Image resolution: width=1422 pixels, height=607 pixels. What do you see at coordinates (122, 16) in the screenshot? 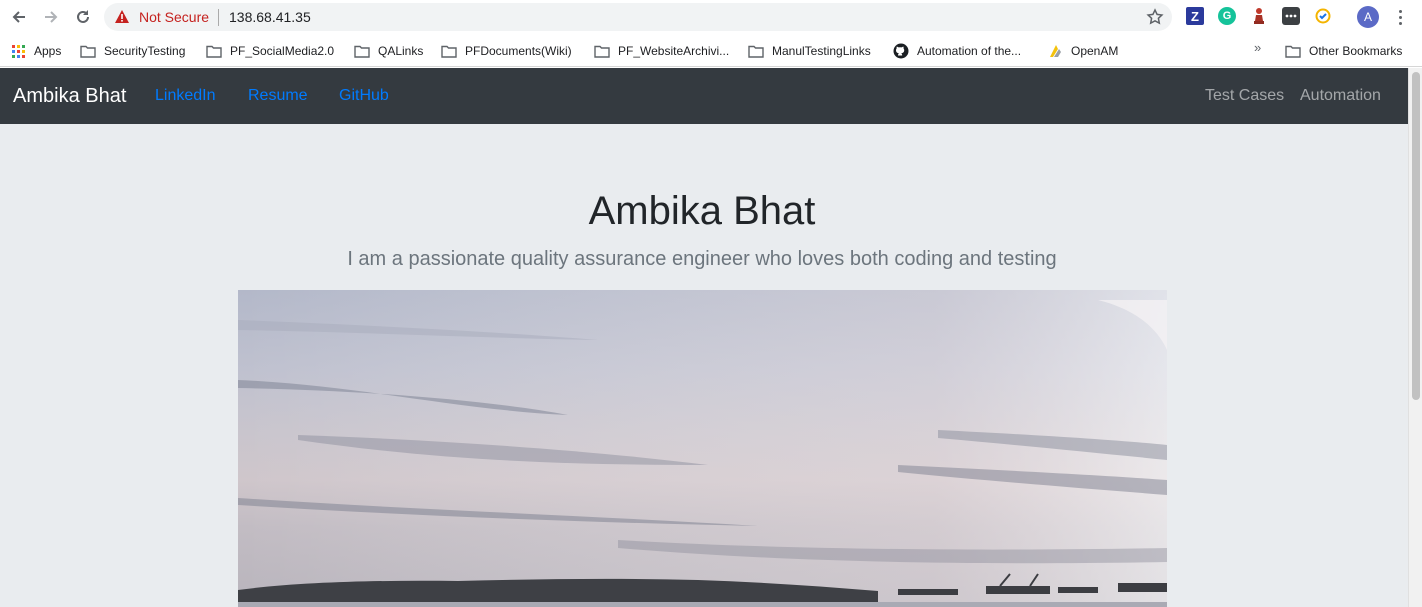
I see `warning-triangle-icon` at bounding box center [122, 16].